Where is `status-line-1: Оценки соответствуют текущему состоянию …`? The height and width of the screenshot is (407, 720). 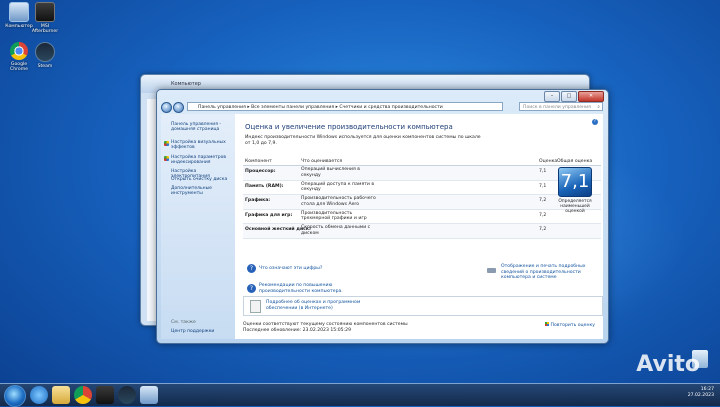 status-line-1: Оценки соответствуют текущему состоянию … is located at coordinates (325, 324).